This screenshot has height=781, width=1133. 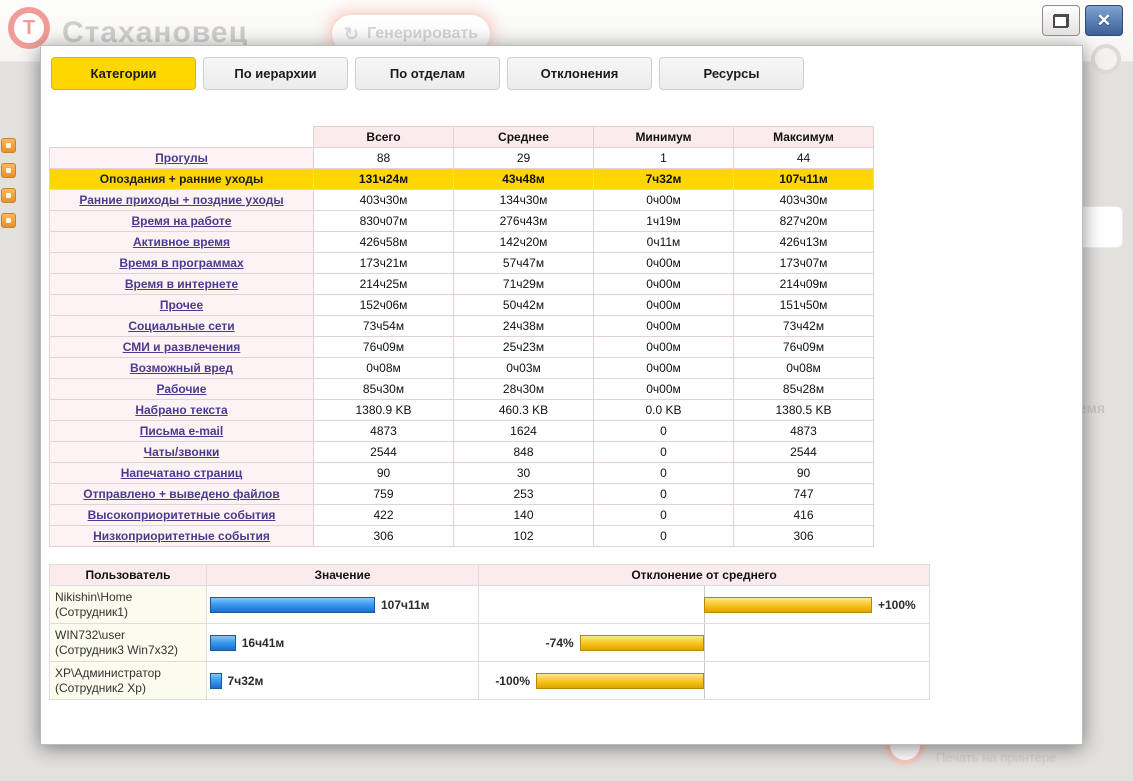 What do you see at coordinates (803, 137) in the screenshot?
I see `stats-header-cell: Максимум` at bounding box center [803, 137].